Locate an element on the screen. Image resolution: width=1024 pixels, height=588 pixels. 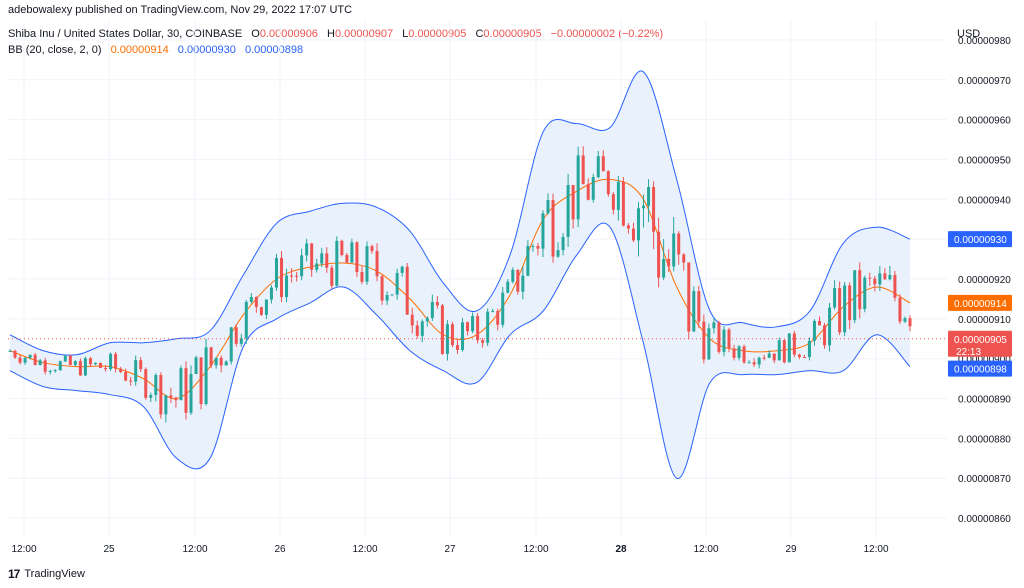
x-tick-label: 28 is located at coordinates (621, 549).